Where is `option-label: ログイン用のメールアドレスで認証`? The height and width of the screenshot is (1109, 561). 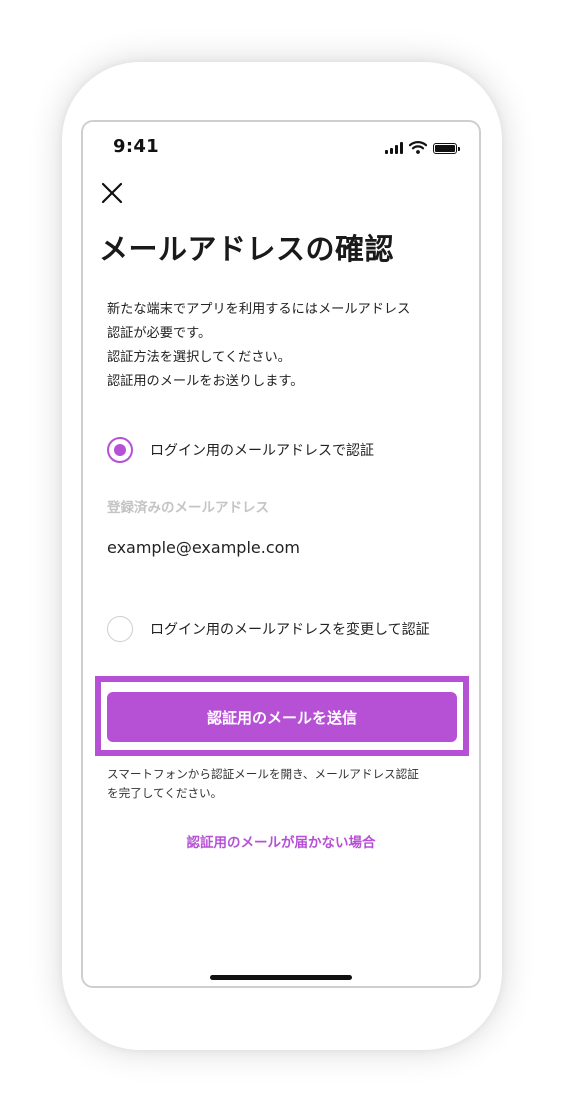
option-label: ログイン用のメールアドレスで認証 is located at coordinates (262, 451).